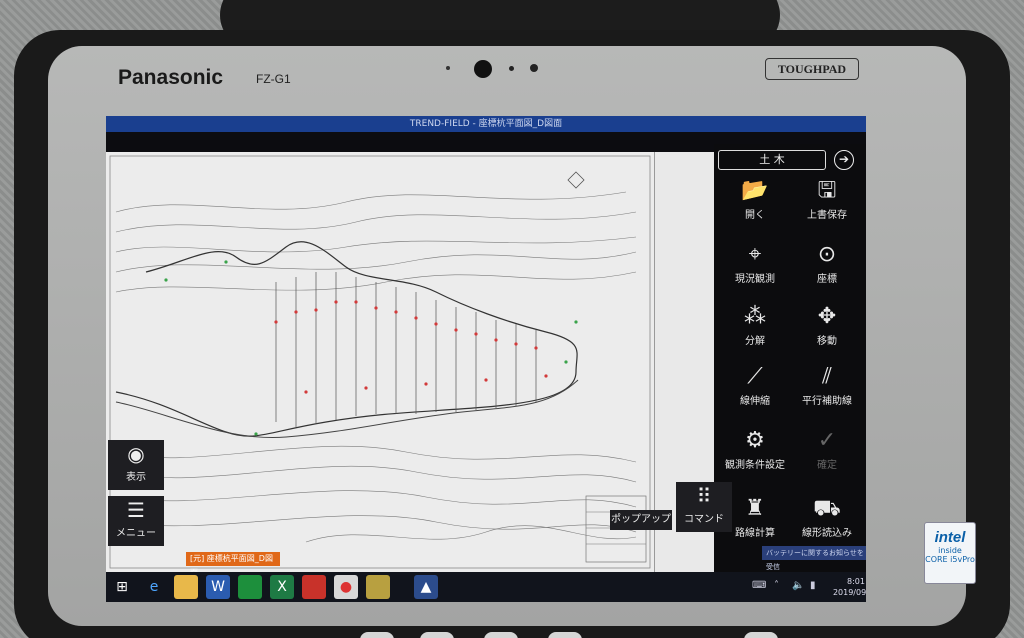 This screenshot has width=1024, height=638. Describe the element at coordinates (122, 587) in the screenshot. I see `windows-start-icon: ⊞` at that location.